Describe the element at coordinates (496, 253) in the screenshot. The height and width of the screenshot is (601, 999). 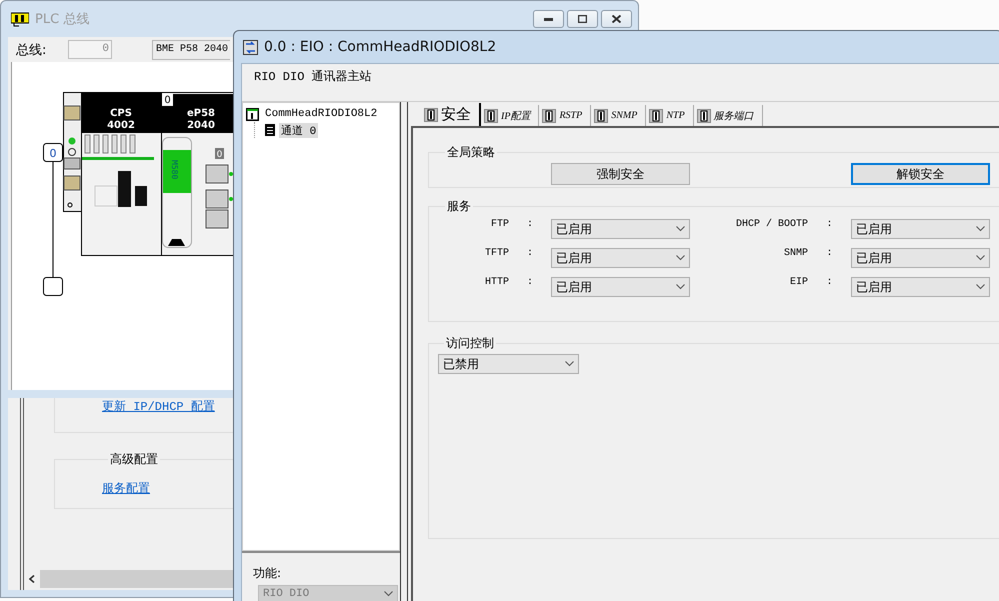
I see `service-label: TFTP` at that location.